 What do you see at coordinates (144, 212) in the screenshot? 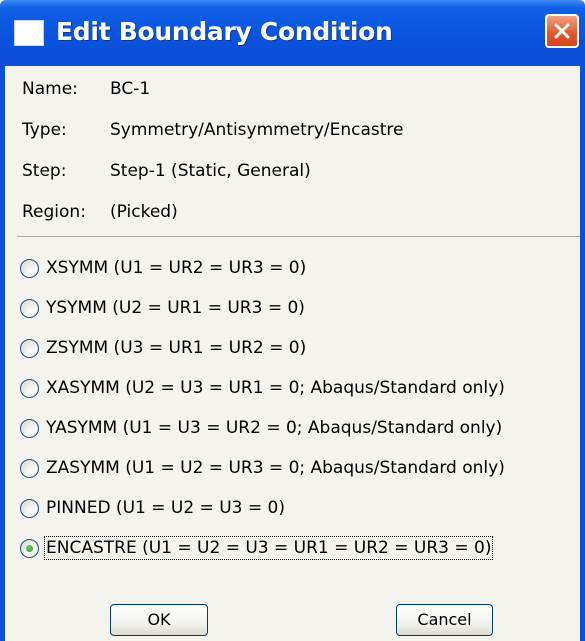
I see `region-value: (Picked)` at bounding box center [144, 212].